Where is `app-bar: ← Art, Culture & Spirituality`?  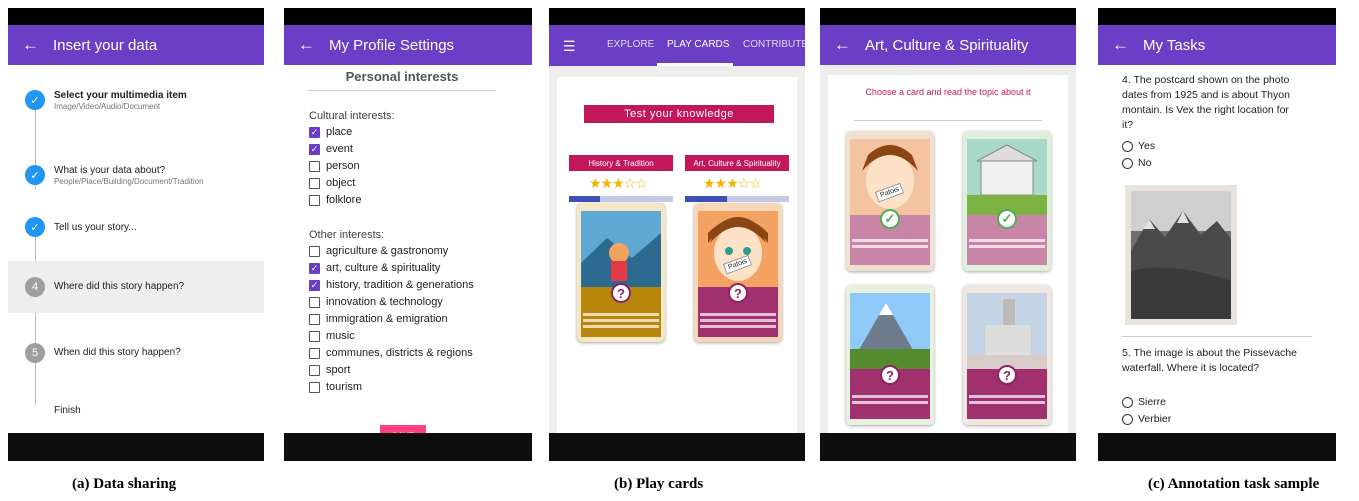 app-bar: ← Art, Culture & Spirituality is located at coordinates (948, 45).